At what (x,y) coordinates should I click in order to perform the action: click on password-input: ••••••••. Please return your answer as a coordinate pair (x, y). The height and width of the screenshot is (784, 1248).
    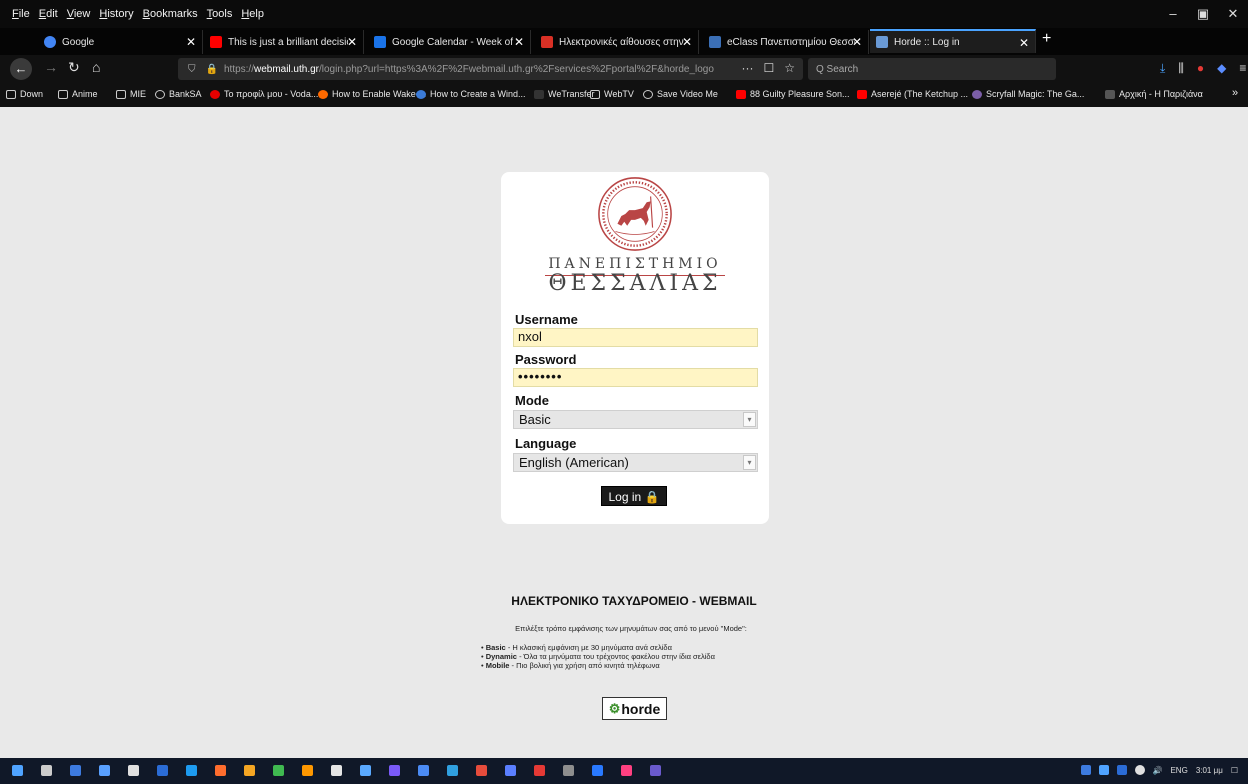
    Looking at the image, I should click on (635, 377).